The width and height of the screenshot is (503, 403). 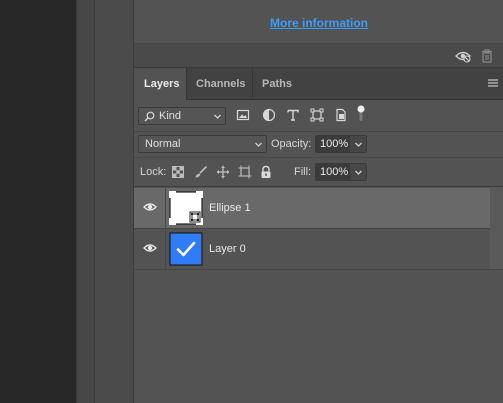 I want to click on shape-filter-icon, so click(x=317, y=115).